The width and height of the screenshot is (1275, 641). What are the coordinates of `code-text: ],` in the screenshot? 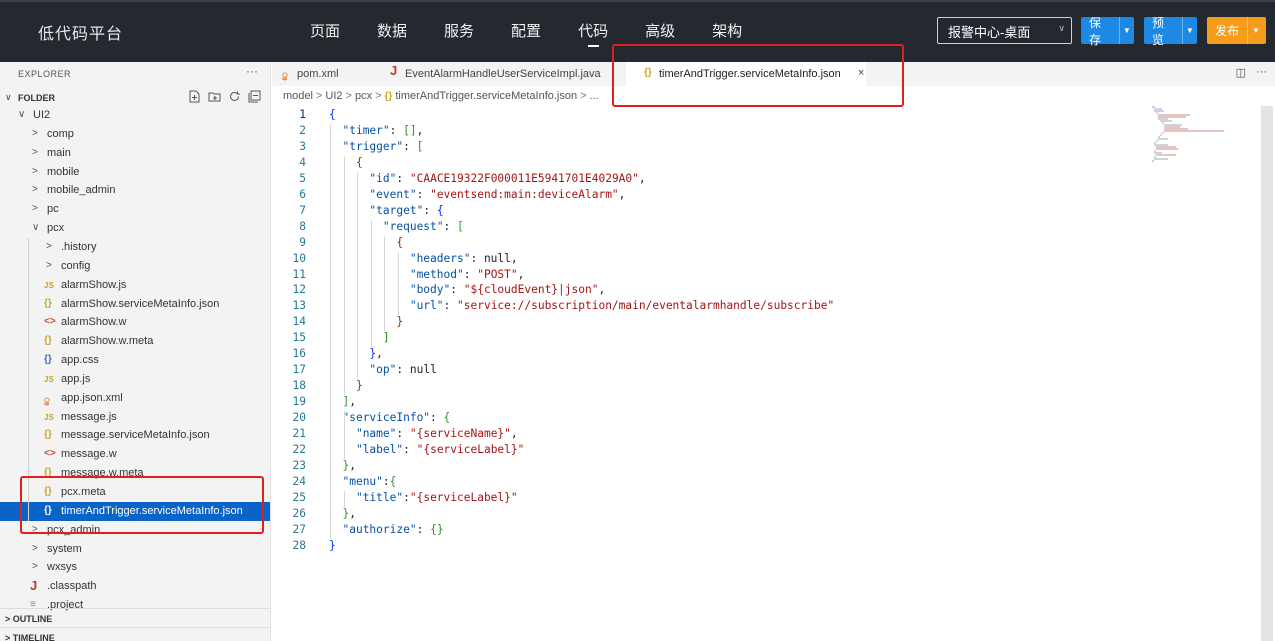 It's located at (349, 402).